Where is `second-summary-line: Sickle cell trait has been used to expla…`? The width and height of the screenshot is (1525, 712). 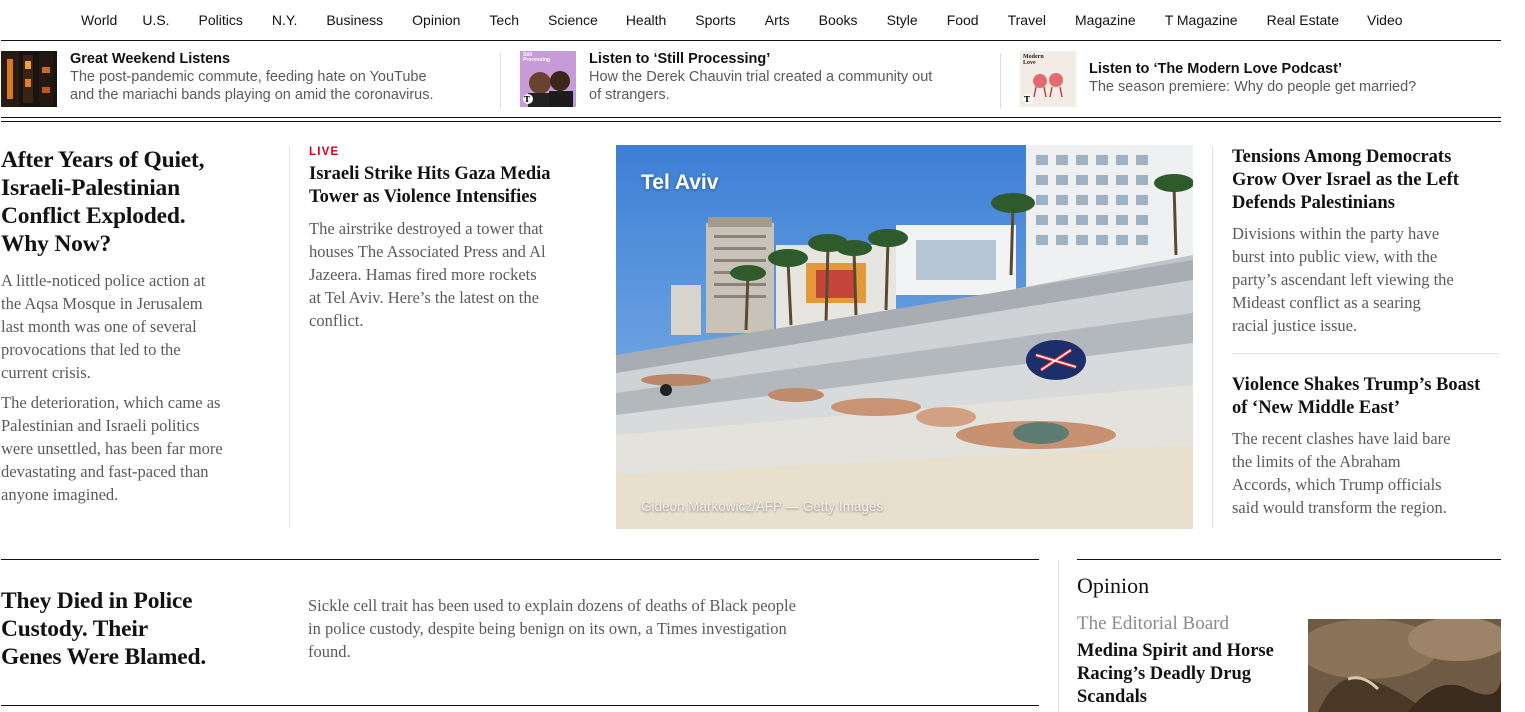 second-summary-line: Sickle cell trait has been used to expla… is located at coordinates (552, 605).